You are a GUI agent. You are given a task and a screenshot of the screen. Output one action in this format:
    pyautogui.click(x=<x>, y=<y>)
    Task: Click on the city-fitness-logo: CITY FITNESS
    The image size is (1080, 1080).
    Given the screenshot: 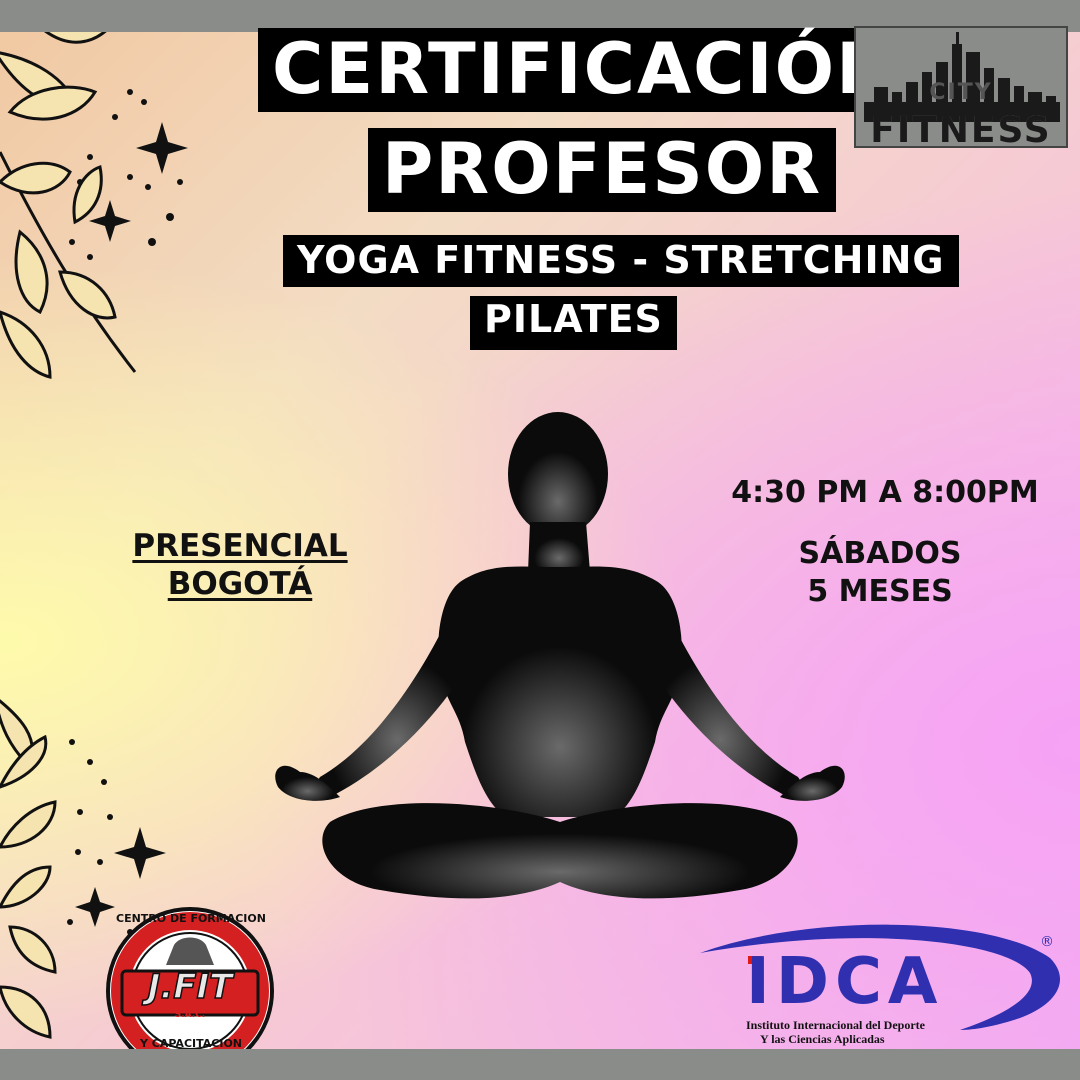 What is the action you would take?
    pyautogui.click(x=961, y=88)
    